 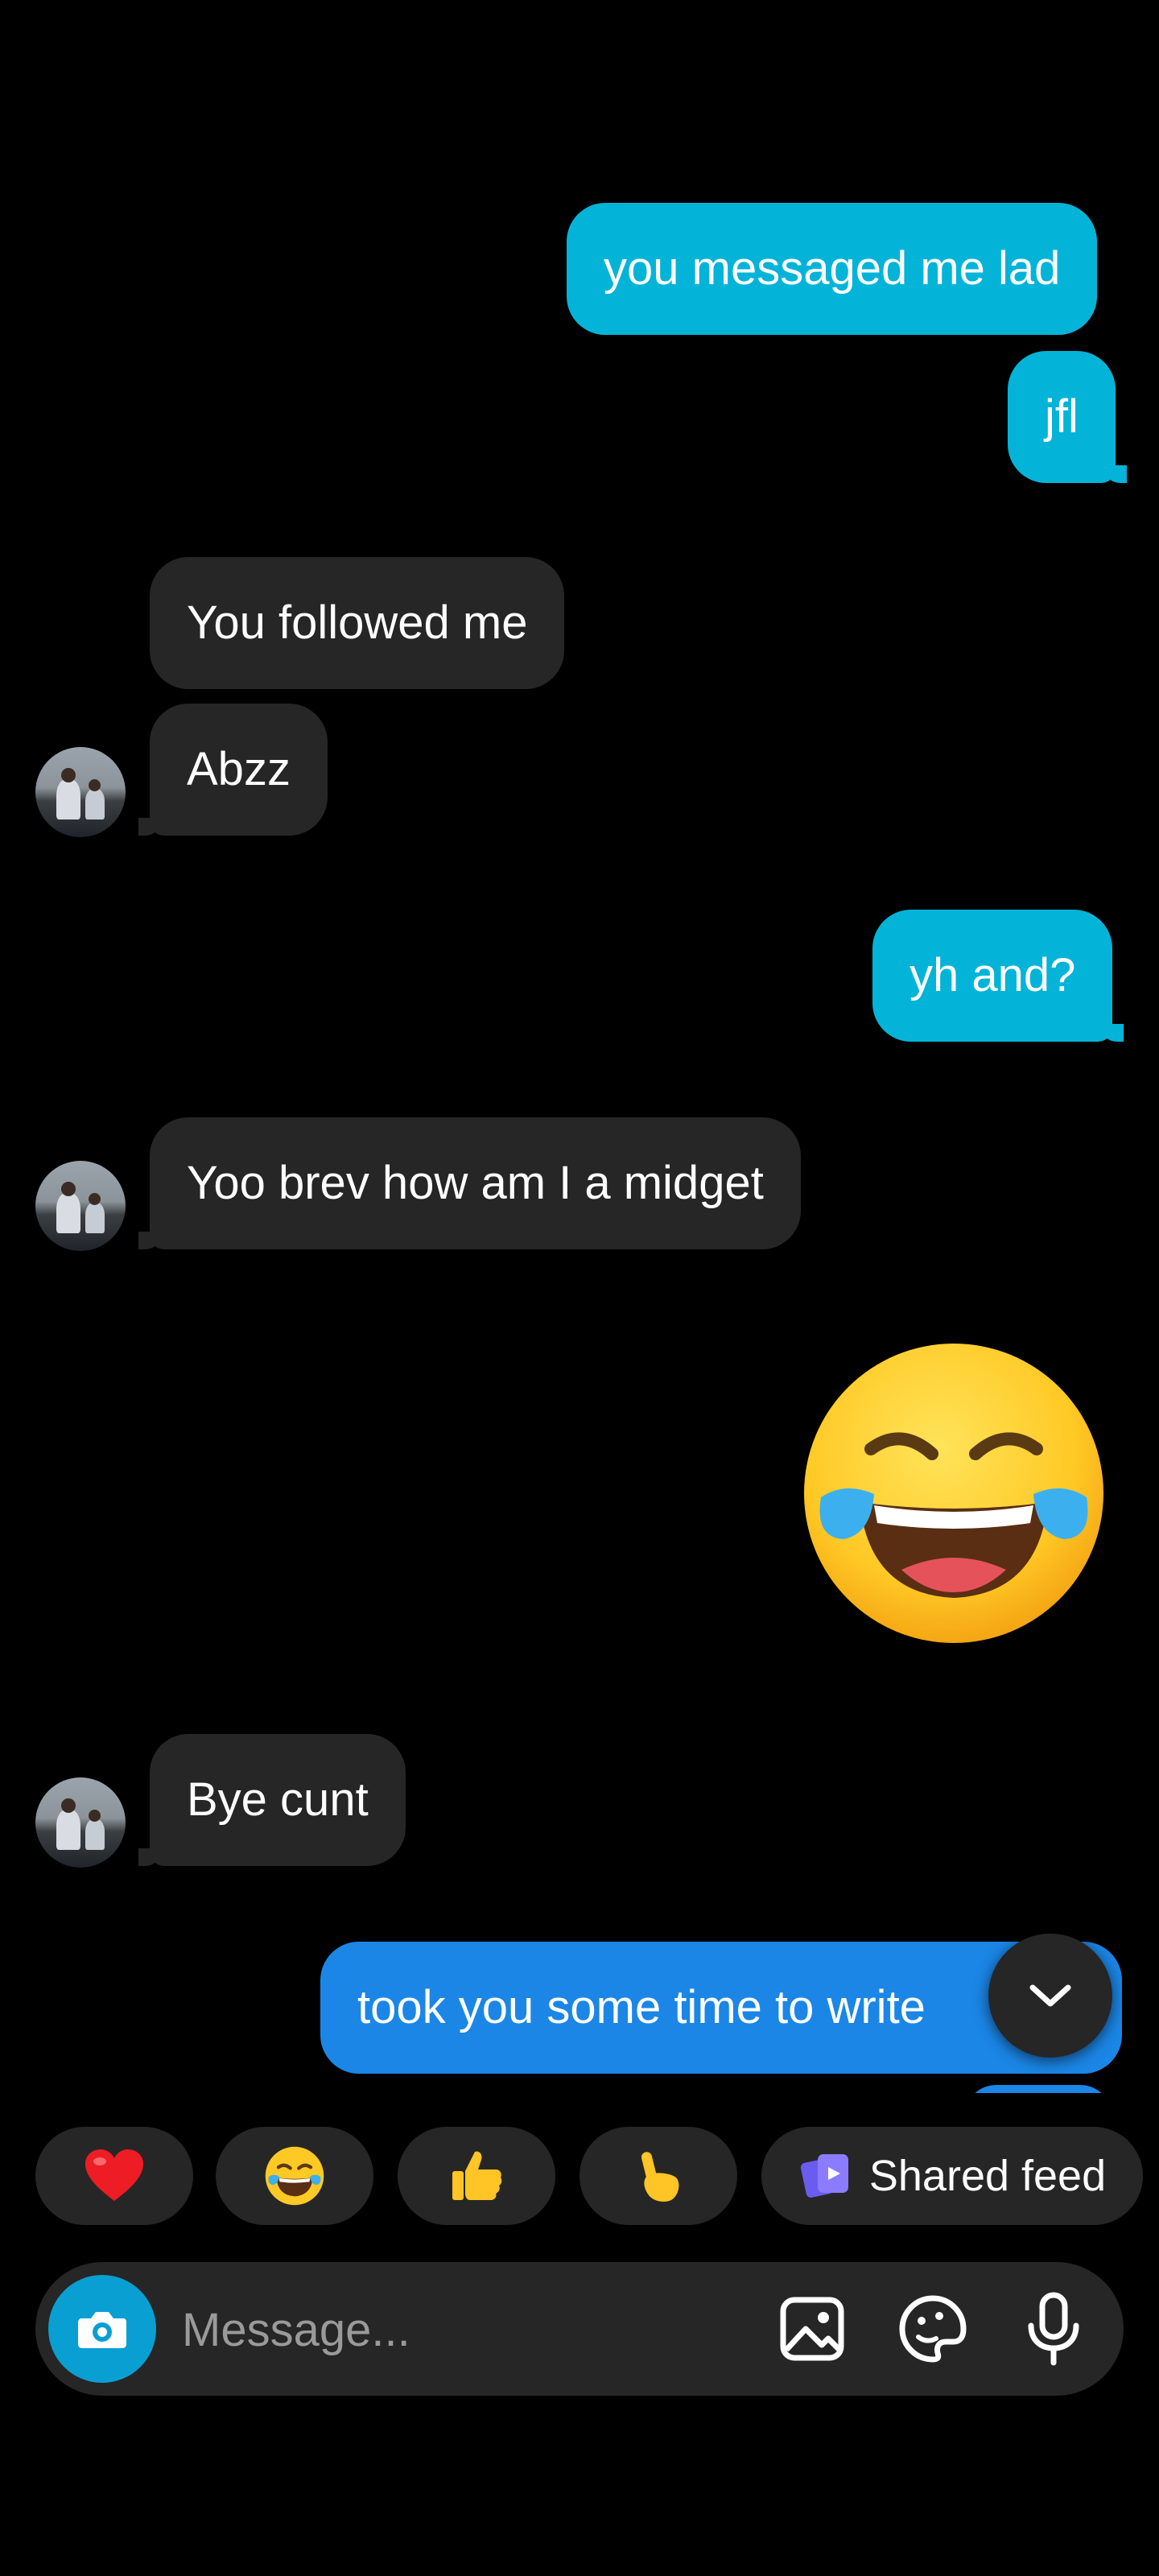 I want to click on sticker-button, so click(x=933, y=2329).